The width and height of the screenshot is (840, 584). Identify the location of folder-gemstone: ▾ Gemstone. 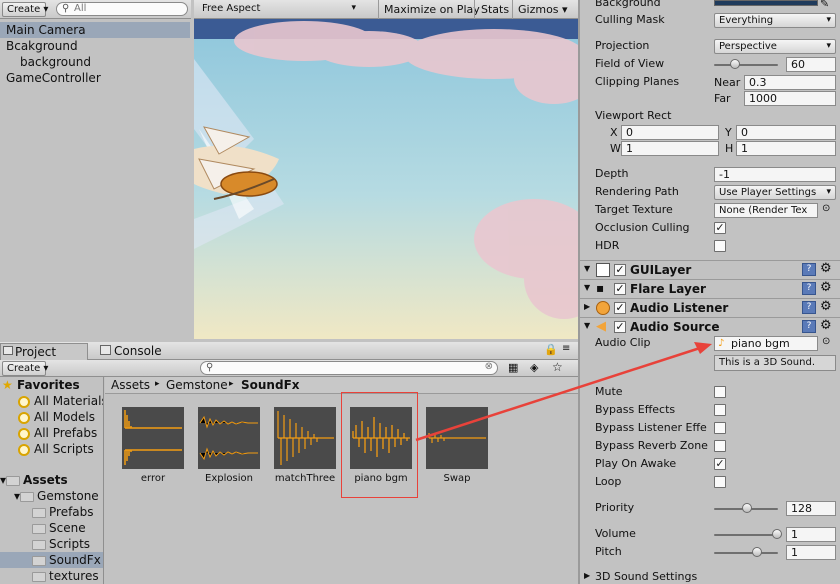
(56, 496).